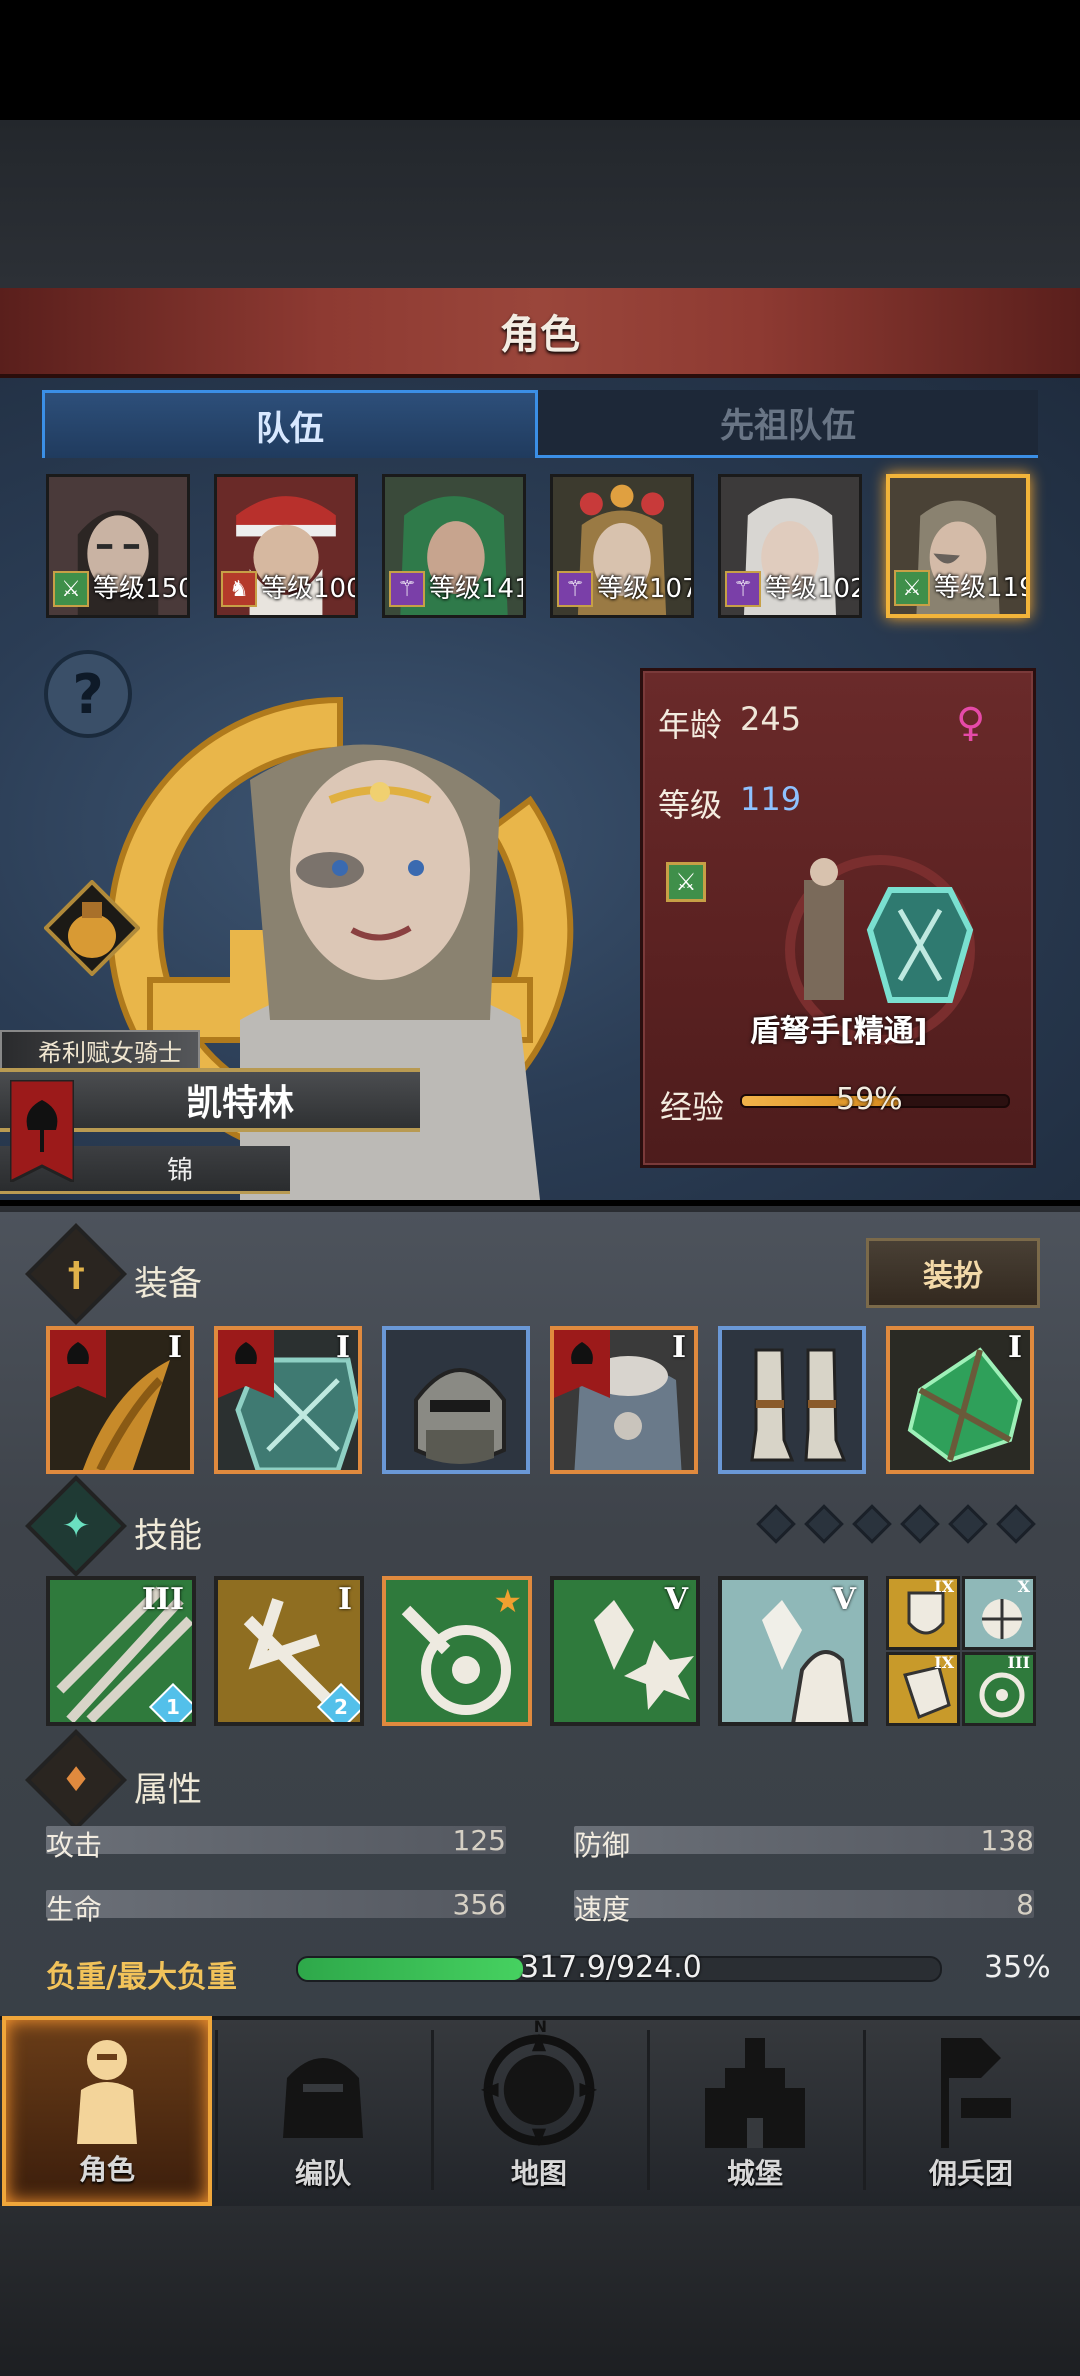  What do you see at coordinates (286, 546) in the screenshot?
I see `hero-portrait: ♞ 等级100` at bounding box center [286, 546].